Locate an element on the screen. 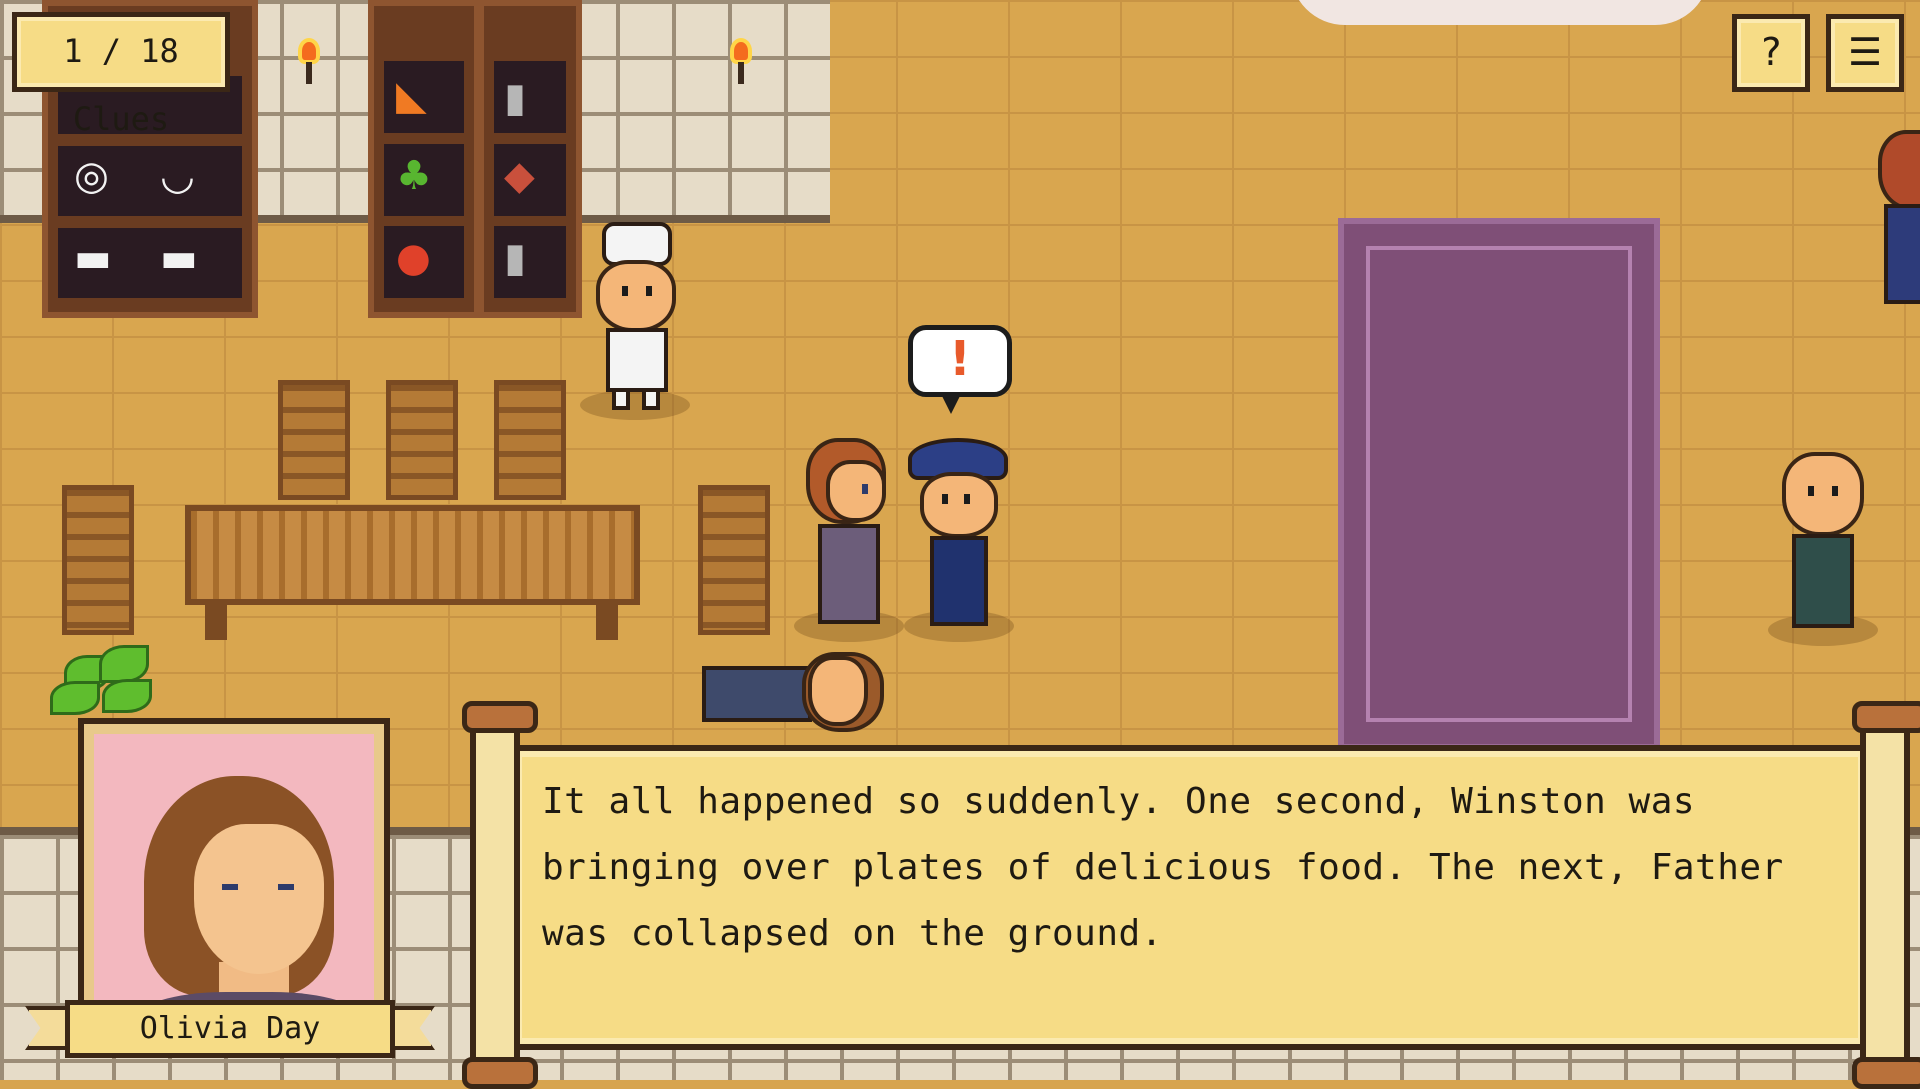 The height and width of the screenshot is (1089, 1920). tomato-icon: ● is located at coordinates (413, 258).